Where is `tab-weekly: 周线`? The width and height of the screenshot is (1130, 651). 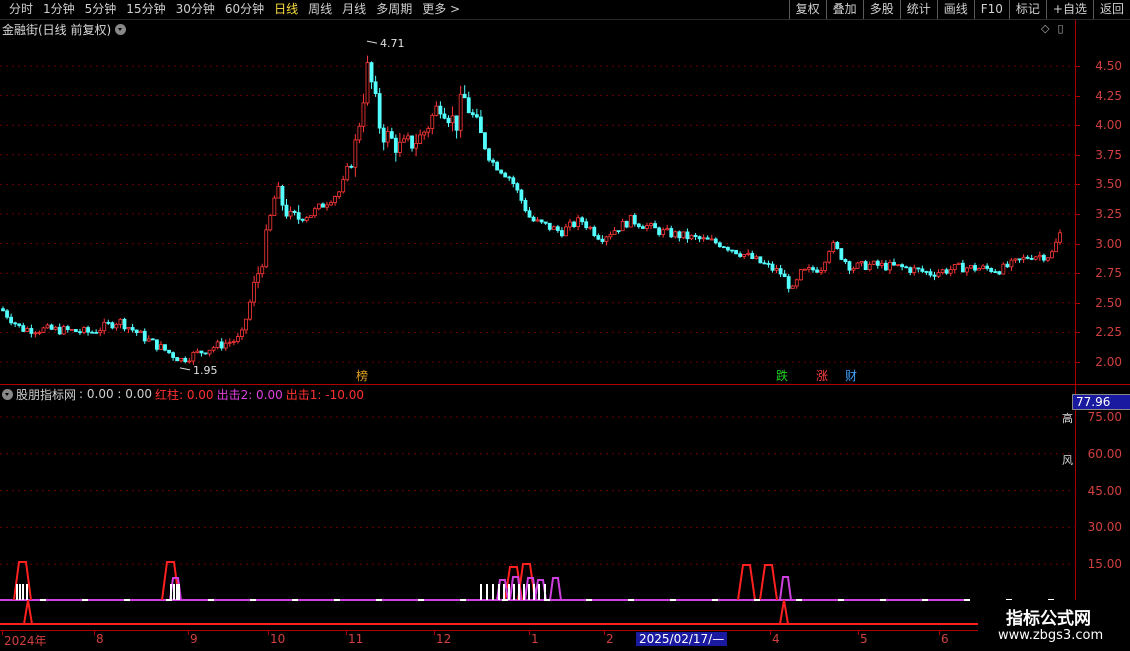 tab-weekly: 周线 is located at coordinates (320, 9).